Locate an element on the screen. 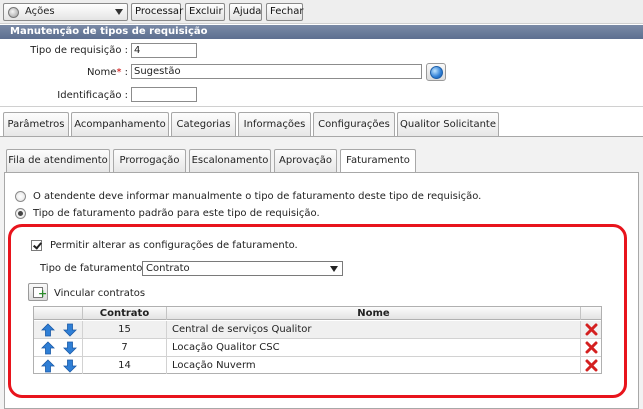  contrato-cell: 7 is located at coordinates (125, 347).